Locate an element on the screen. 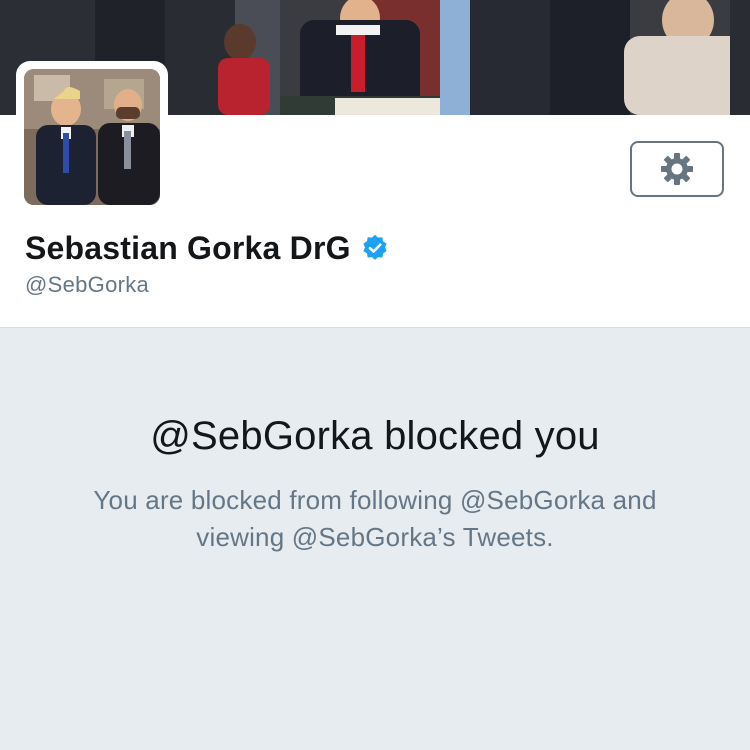  blocked-title: @SebGorka blocked you is located at coordinates (375, 436).